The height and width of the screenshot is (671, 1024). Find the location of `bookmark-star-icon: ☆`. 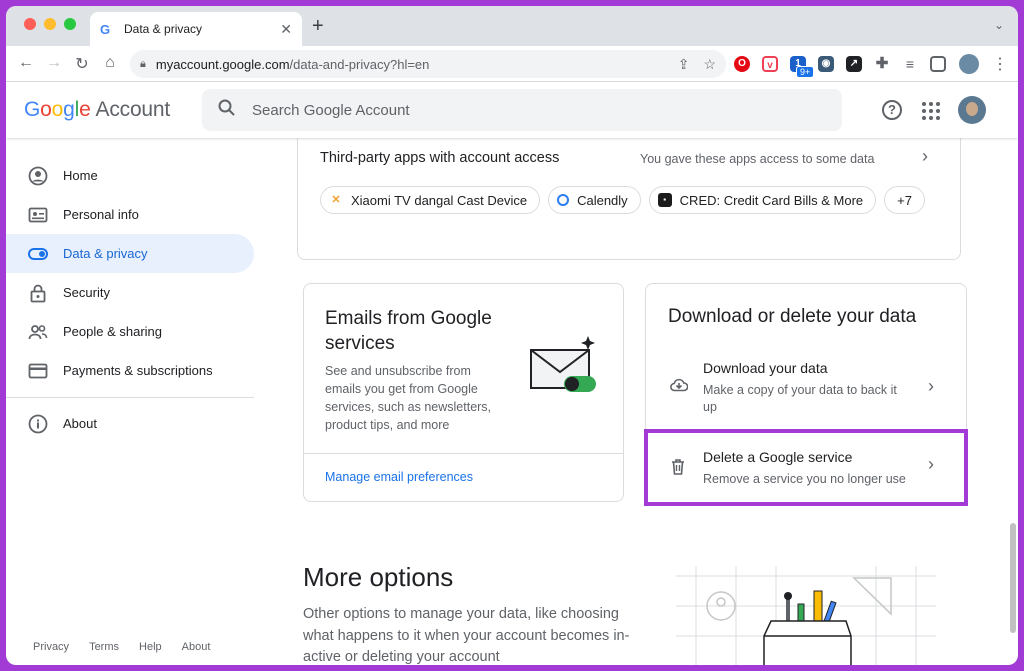

bookmark-star-icon: ☆ is located at coordinates (709, 64).